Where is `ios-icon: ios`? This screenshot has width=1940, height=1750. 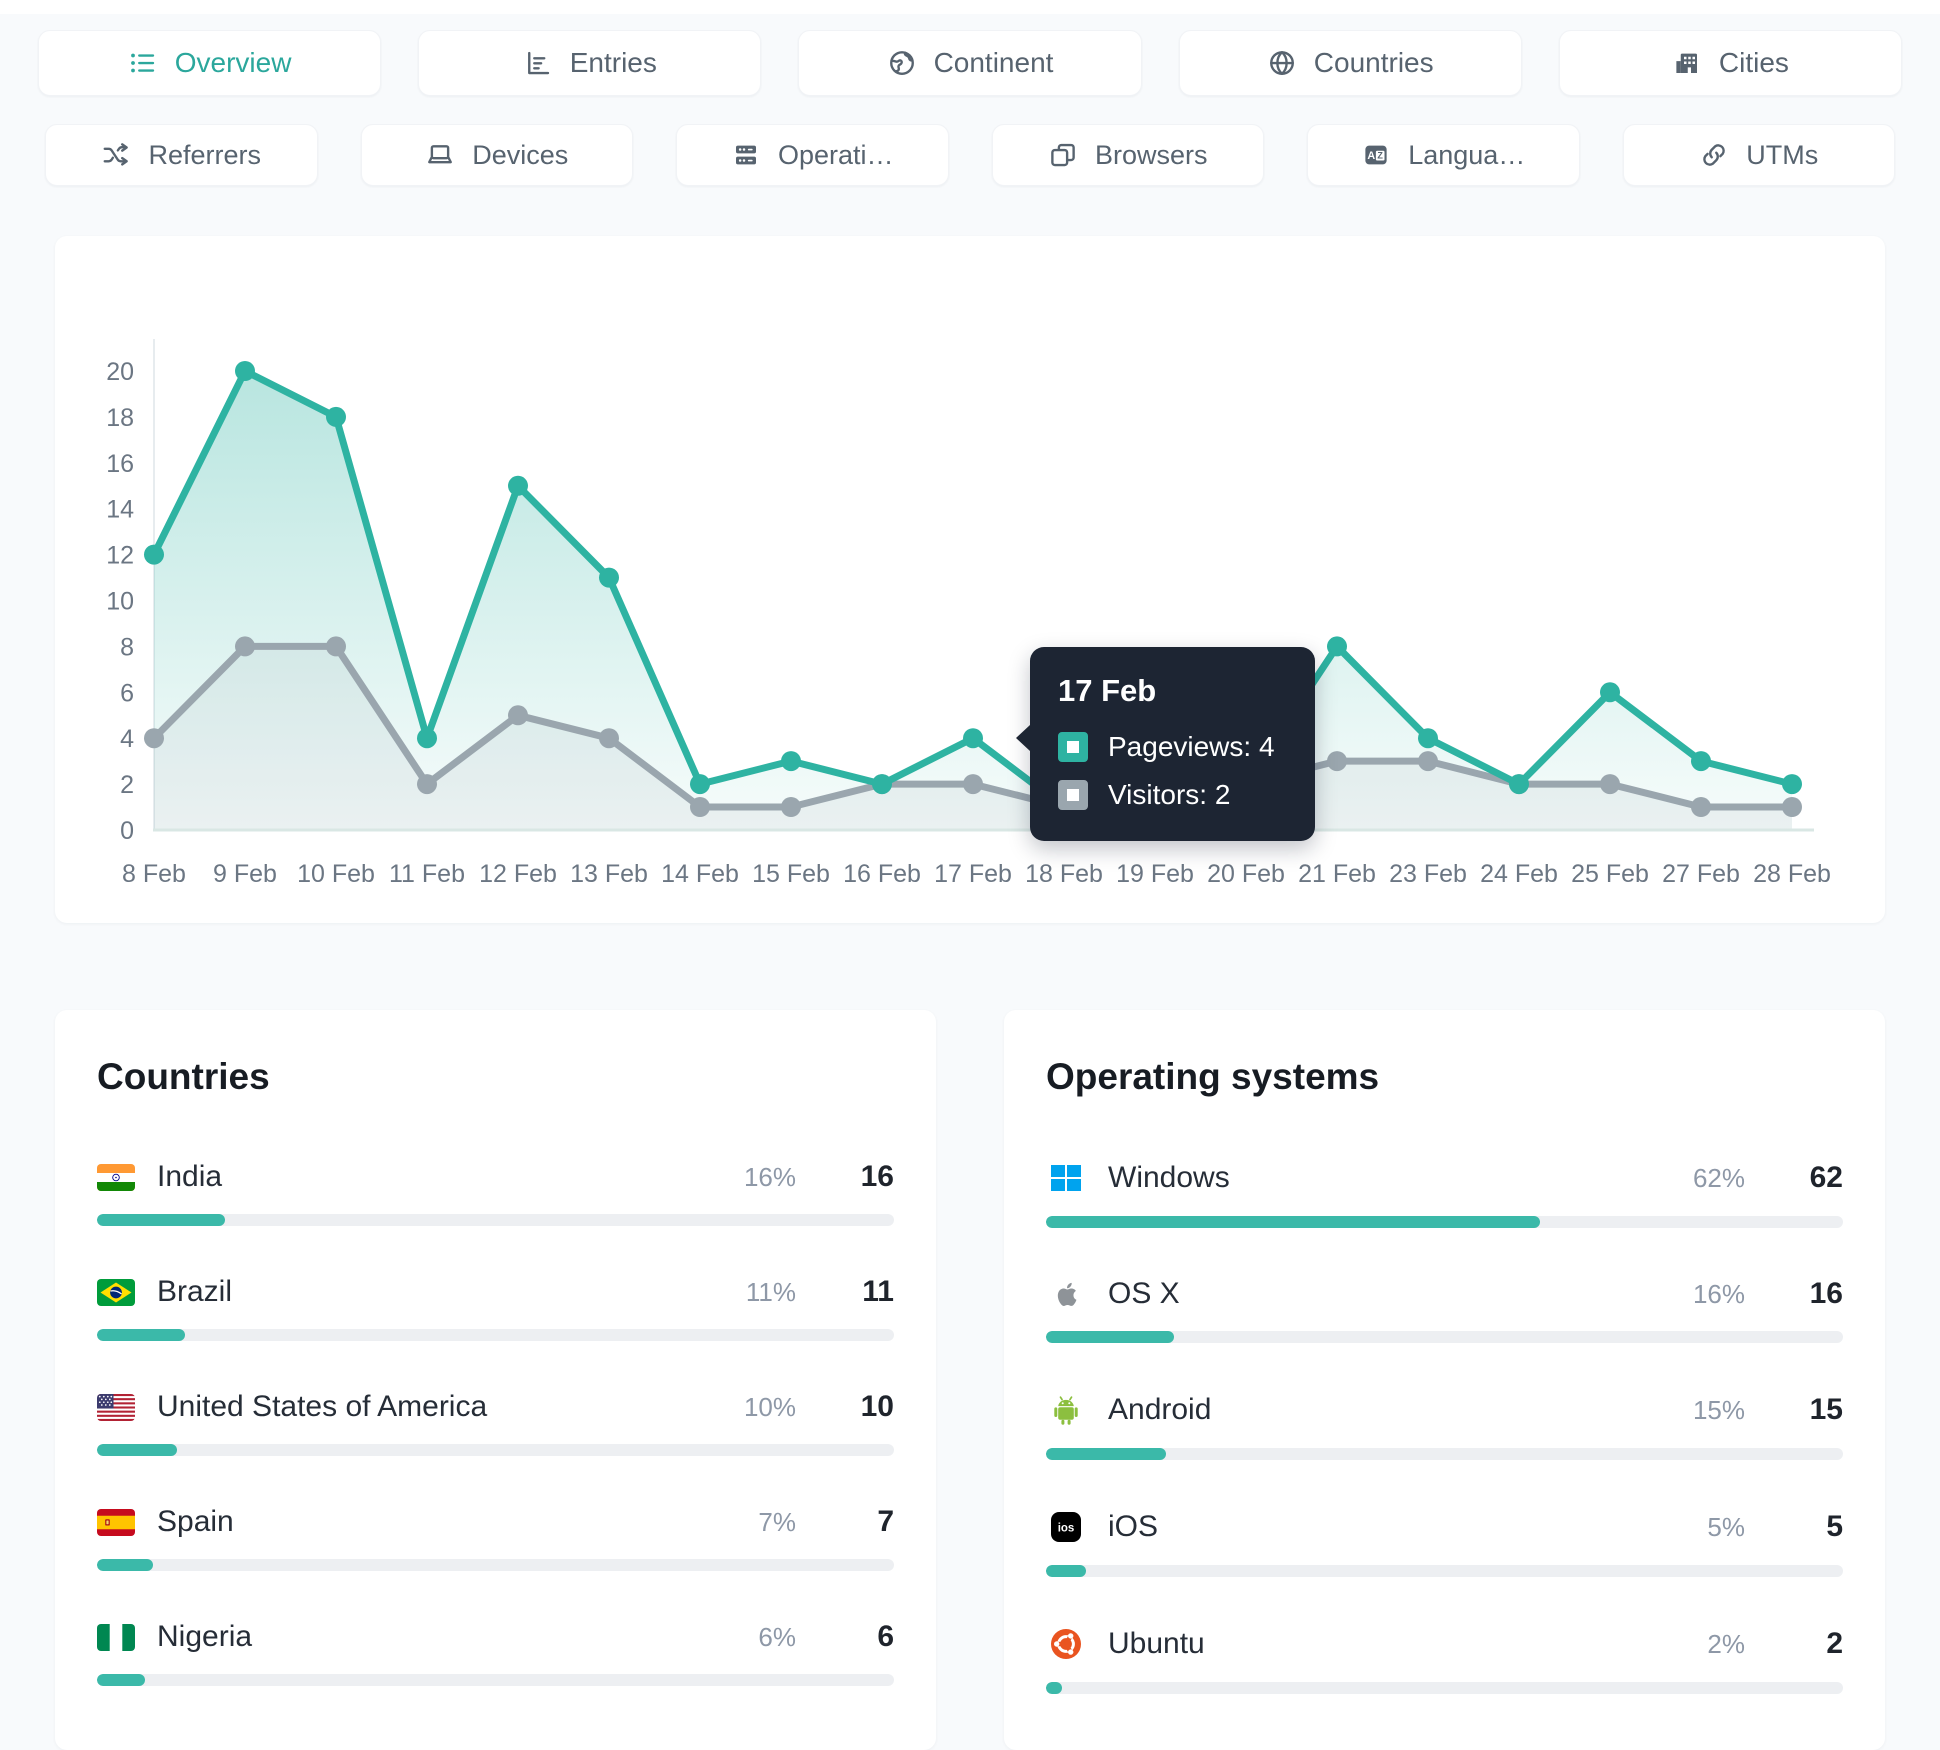
ios-icon: ios is located at coordinates (1066, 1527).